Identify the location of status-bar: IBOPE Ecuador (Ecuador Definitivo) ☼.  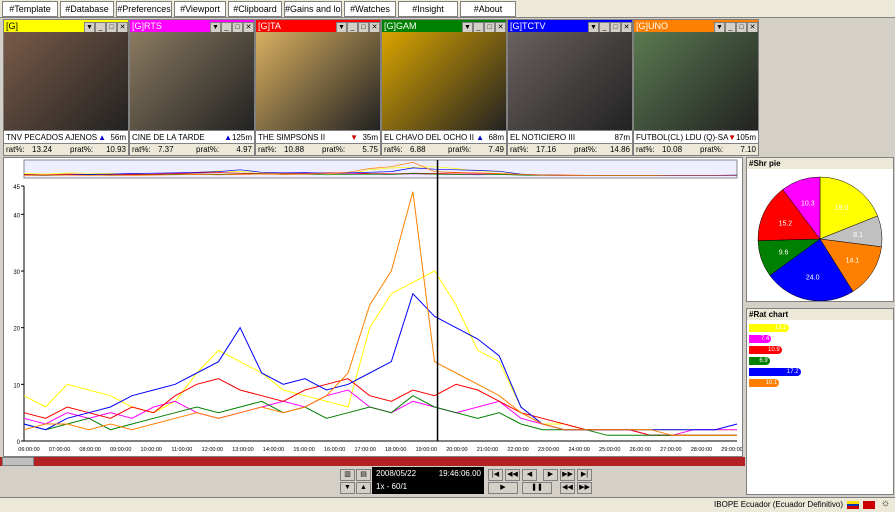
(447, 504).